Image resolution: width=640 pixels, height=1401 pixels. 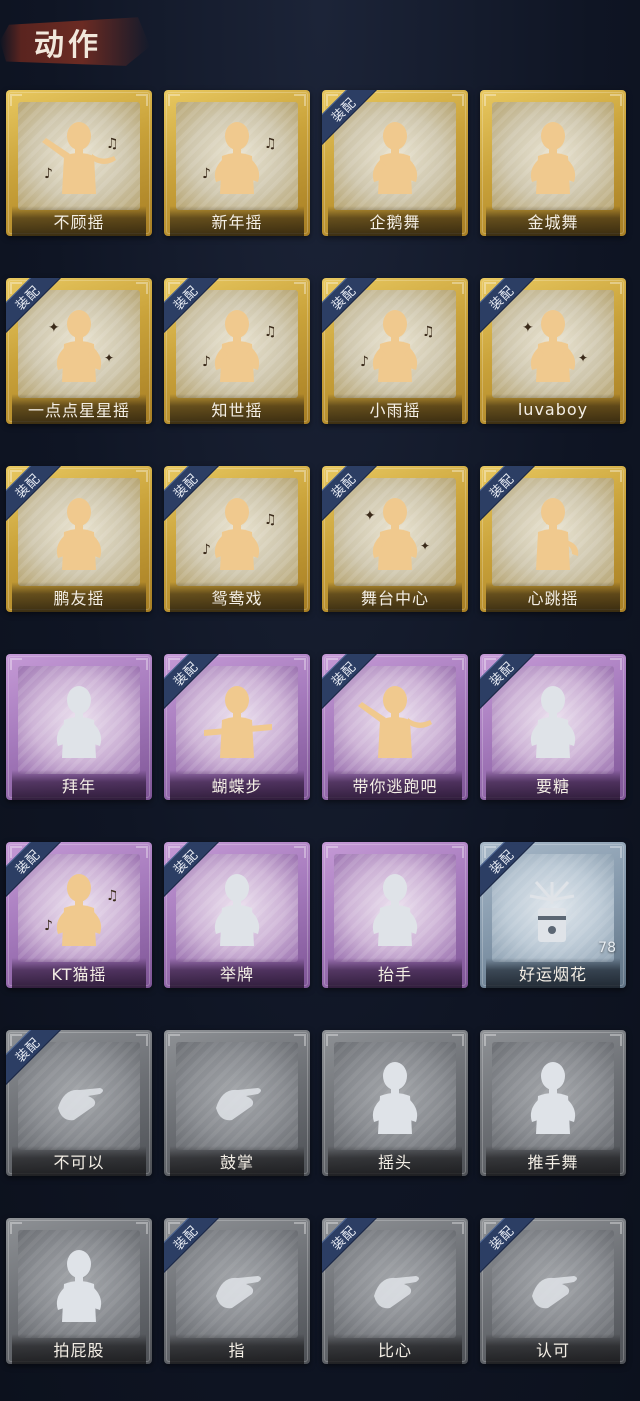 I want to click on emote-name: 心跳摇, so click(x=553, y=598).